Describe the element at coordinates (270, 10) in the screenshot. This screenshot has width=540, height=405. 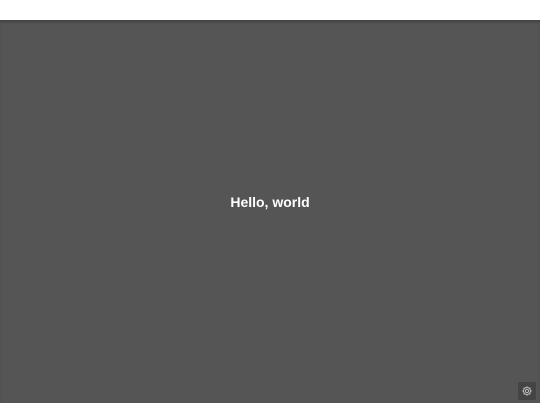
I see `top-bar` at that location.